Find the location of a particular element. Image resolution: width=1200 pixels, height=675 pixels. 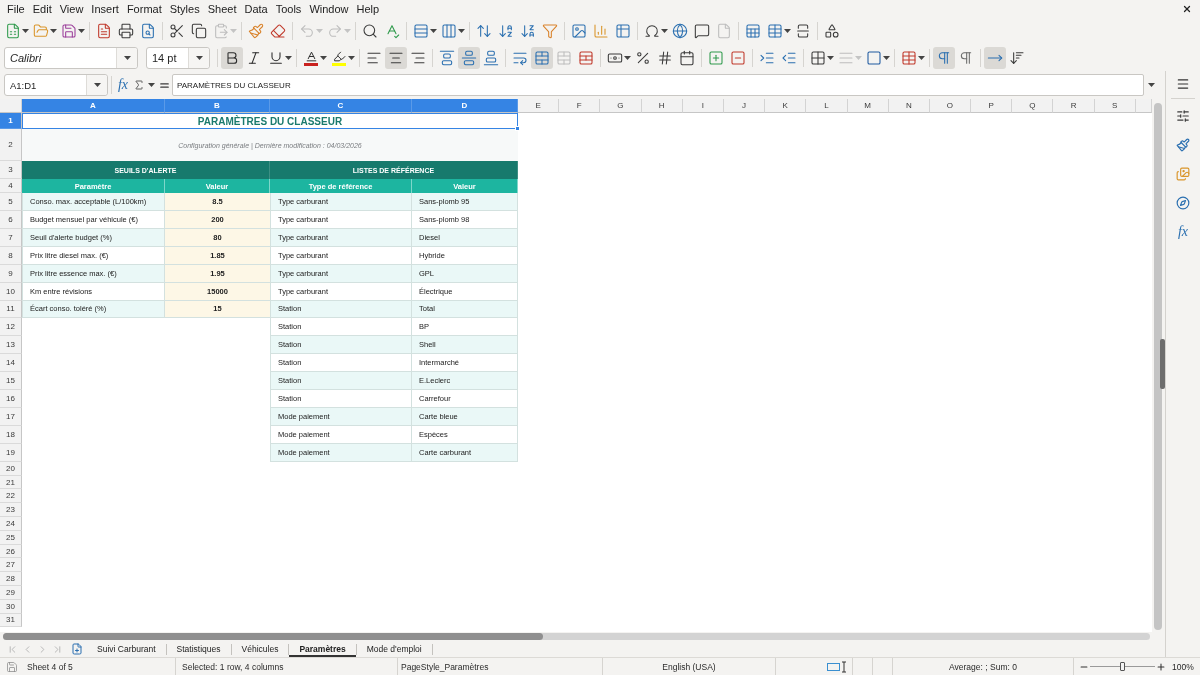

column-header: M is located at coordinates (868, 106).